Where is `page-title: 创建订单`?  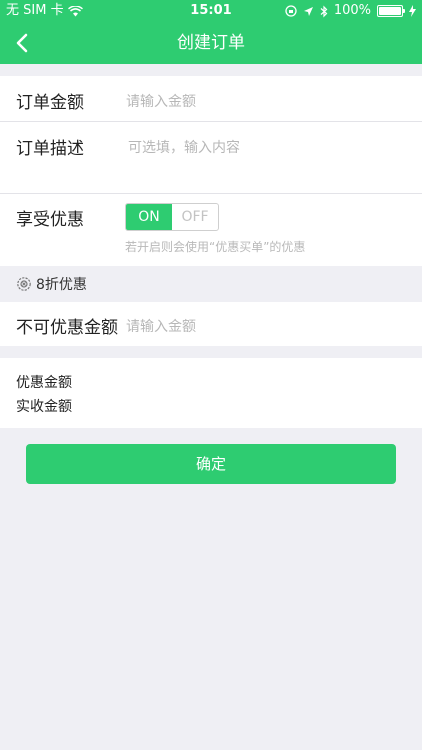
page-title: 创建订单 is located at coordinates (211, 43).